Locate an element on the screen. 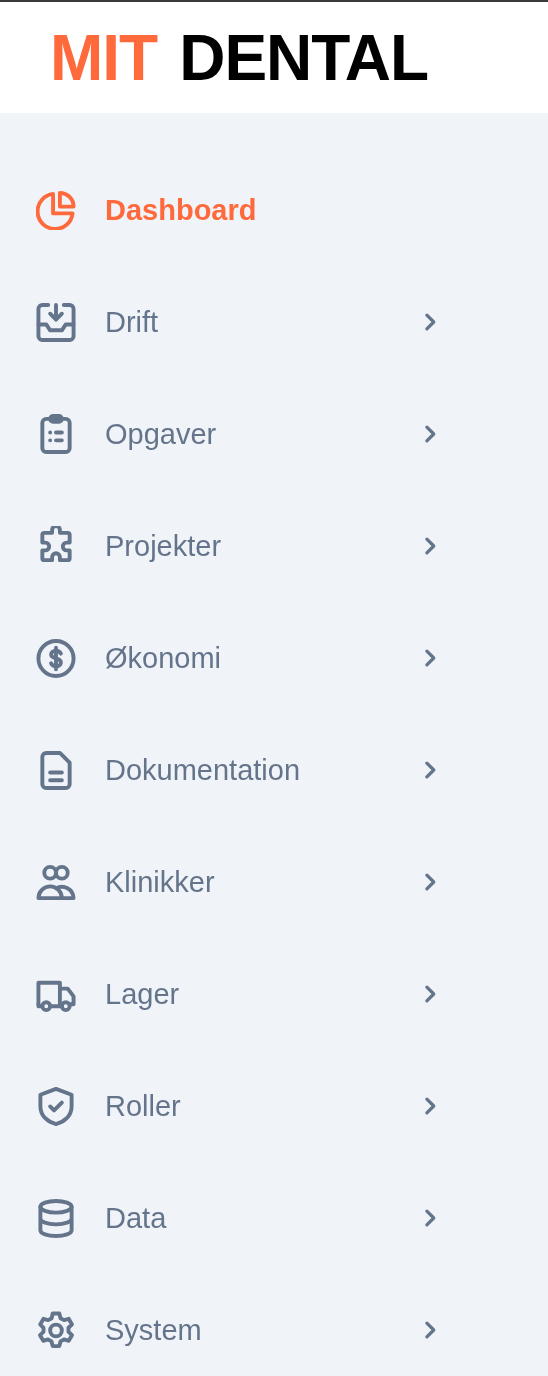 This screenshot has width=548, height=1376. logo-text: DENTAL is located at coordinates (303, 57).